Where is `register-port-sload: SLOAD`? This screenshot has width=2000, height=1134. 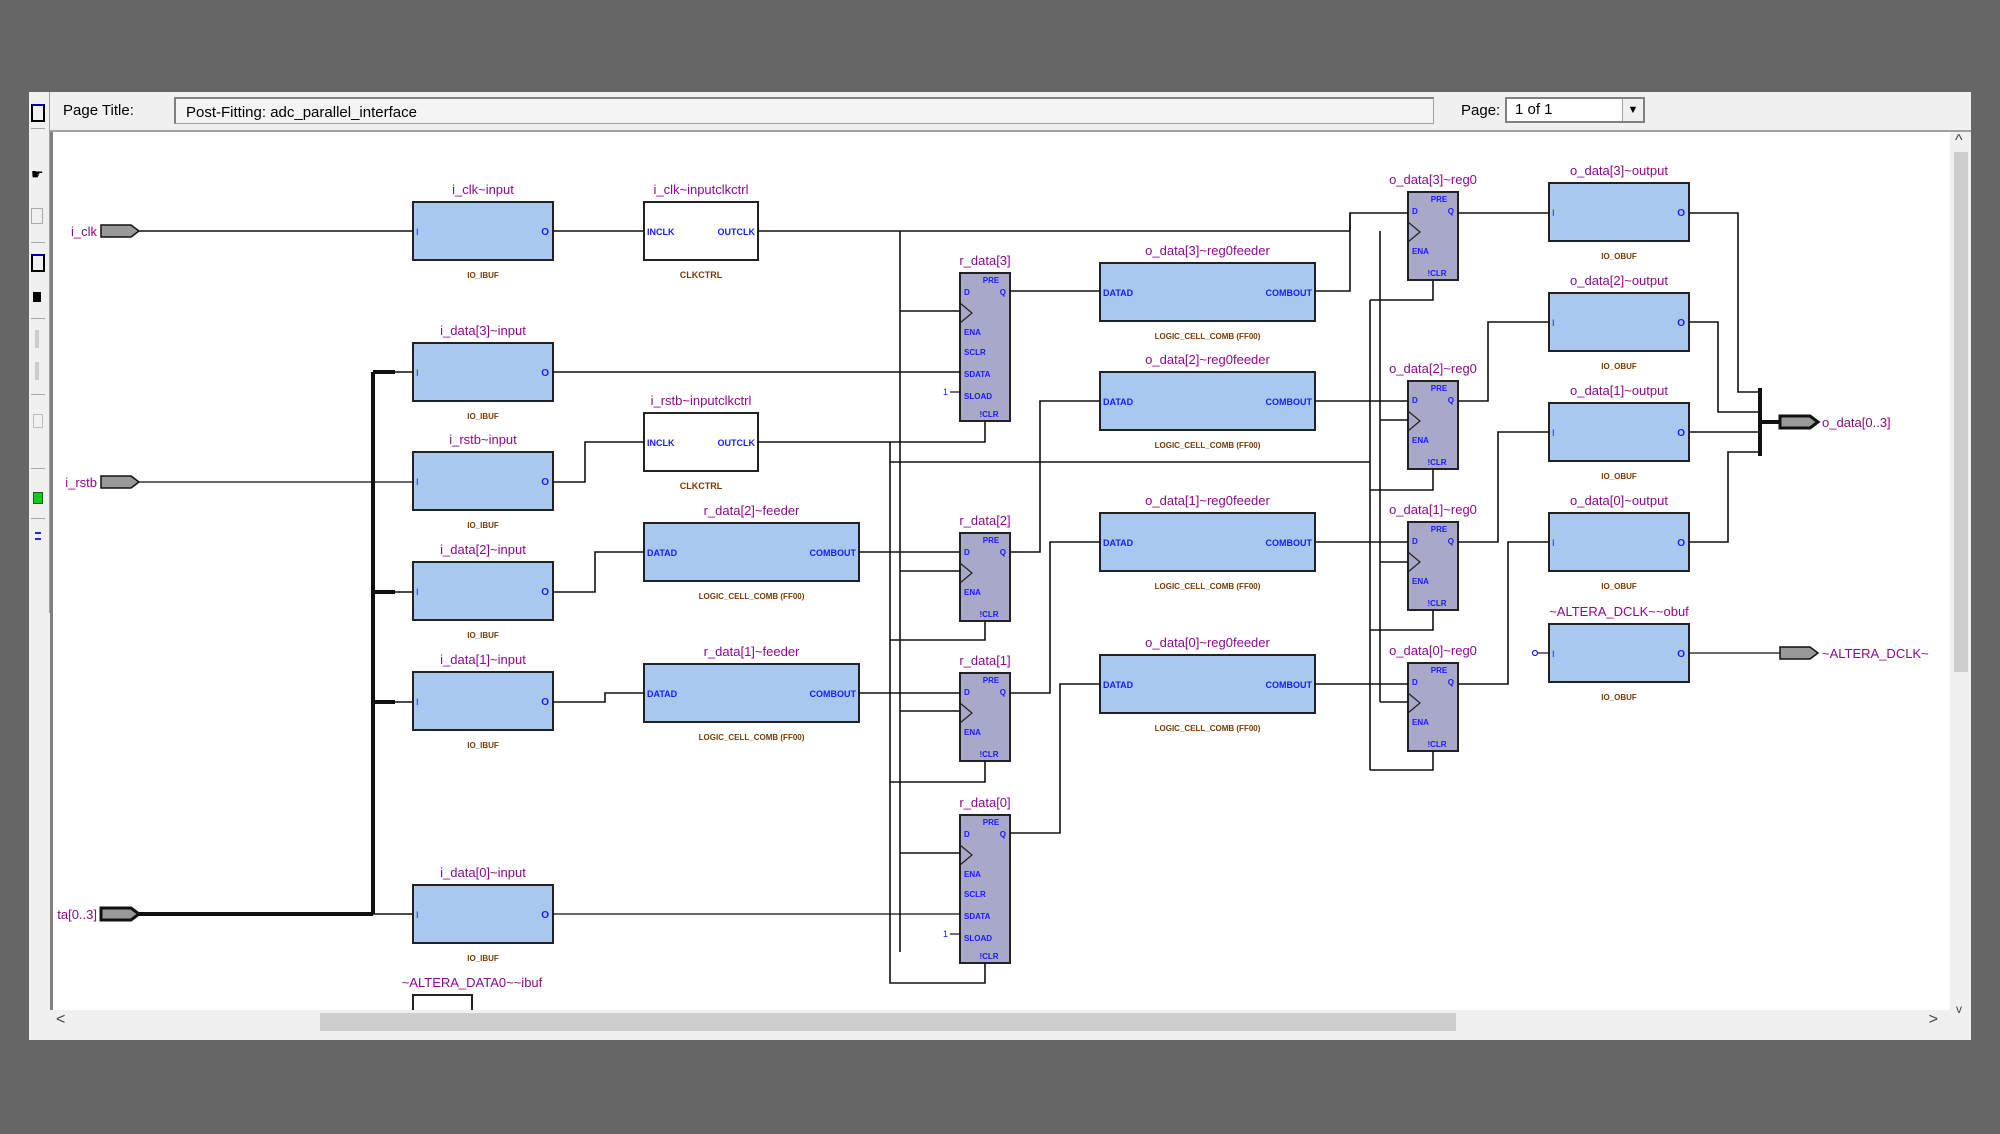 register-port-sload: SLOAD is located at coordinates (978, 396).